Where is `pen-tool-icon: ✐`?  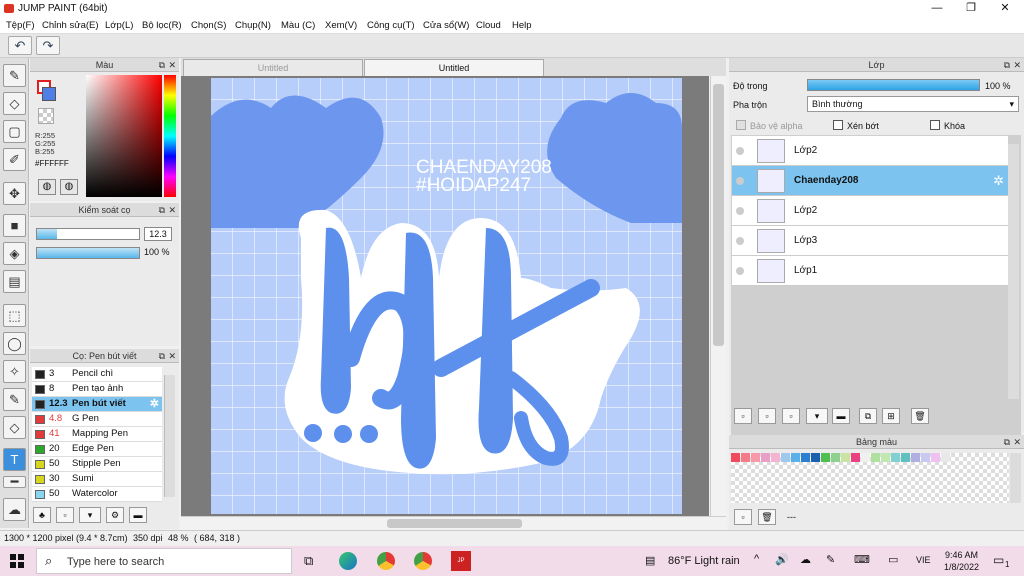 pen-tool-icon: ✐ is located at coordinates (14, 159).